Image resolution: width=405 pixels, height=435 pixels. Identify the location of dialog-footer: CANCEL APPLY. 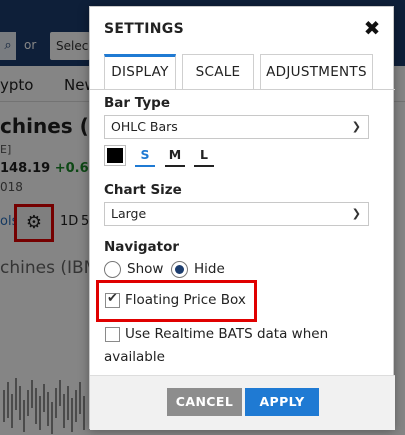
(242, 402).